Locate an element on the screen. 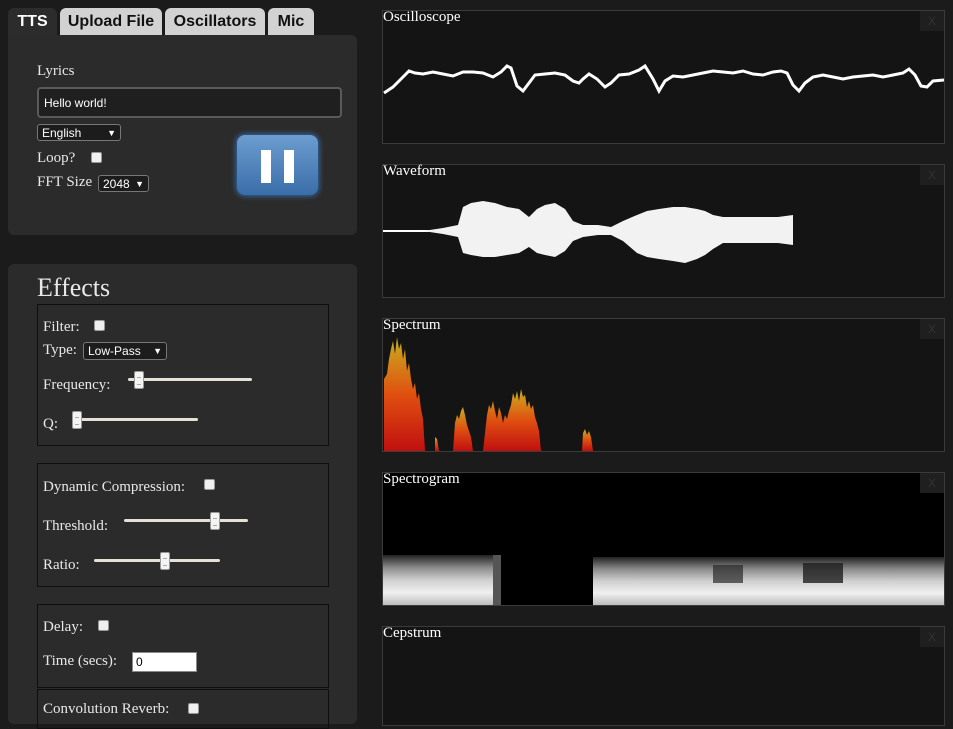 The height and width of the screenshot is (729, 953). language-select: English ▼ is located at coordinates (79, 132).